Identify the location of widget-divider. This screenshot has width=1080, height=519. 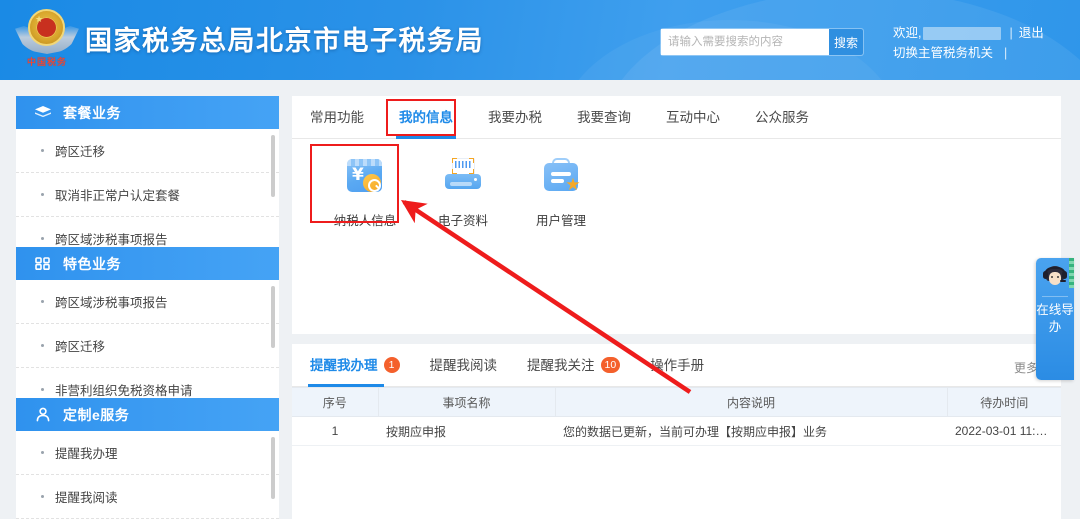
(1055, 296).